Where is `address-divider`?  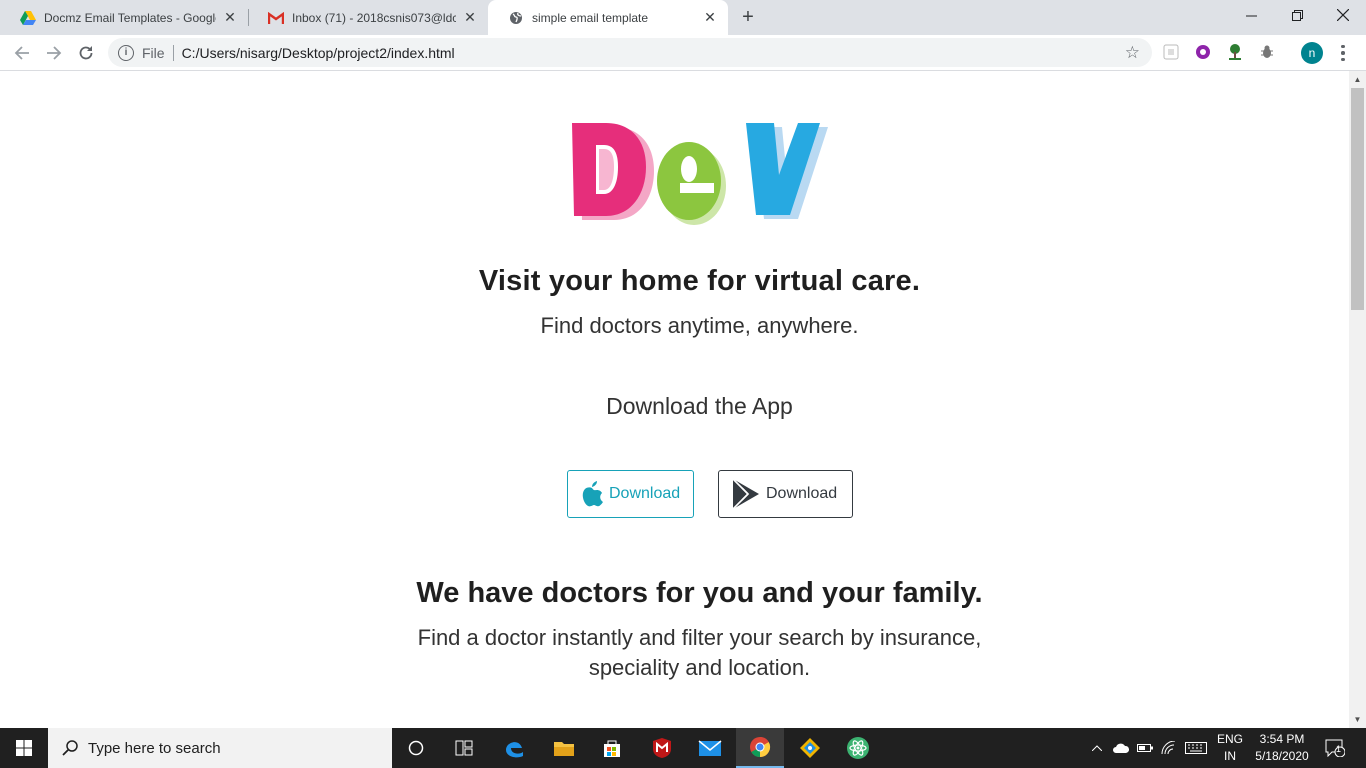 address-divider is located at coordinates (173, 52).